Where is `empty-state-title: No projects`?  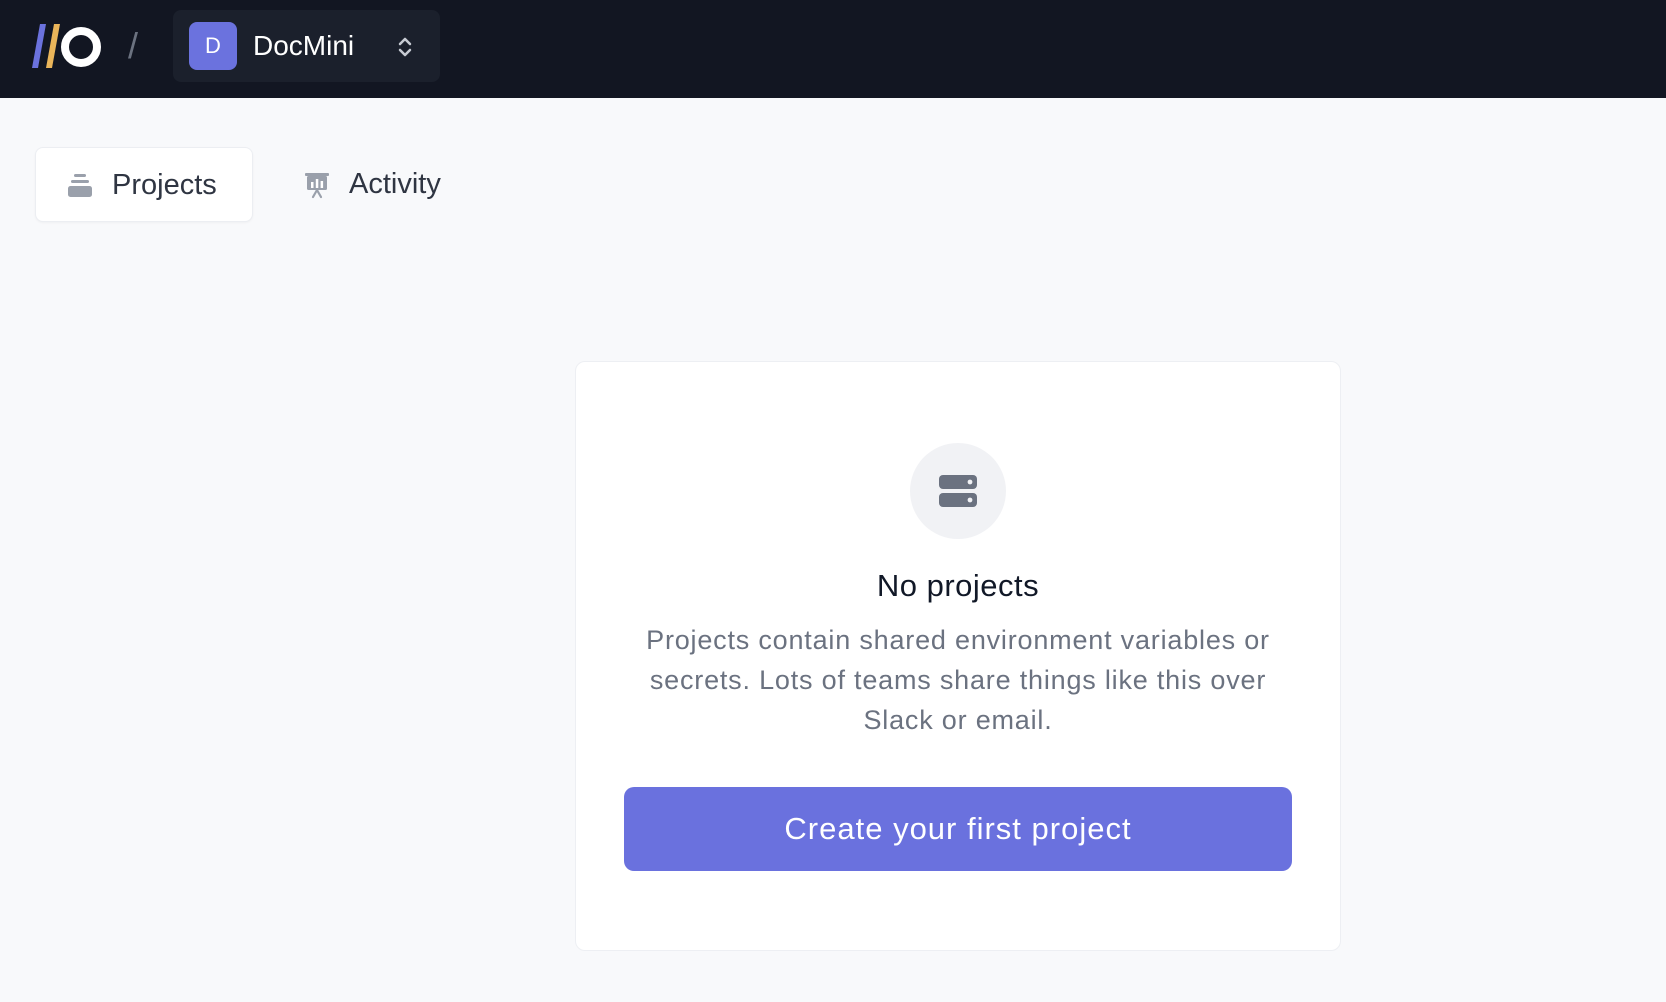
empty-state-title: No projects is located at coordinates (958, 585).